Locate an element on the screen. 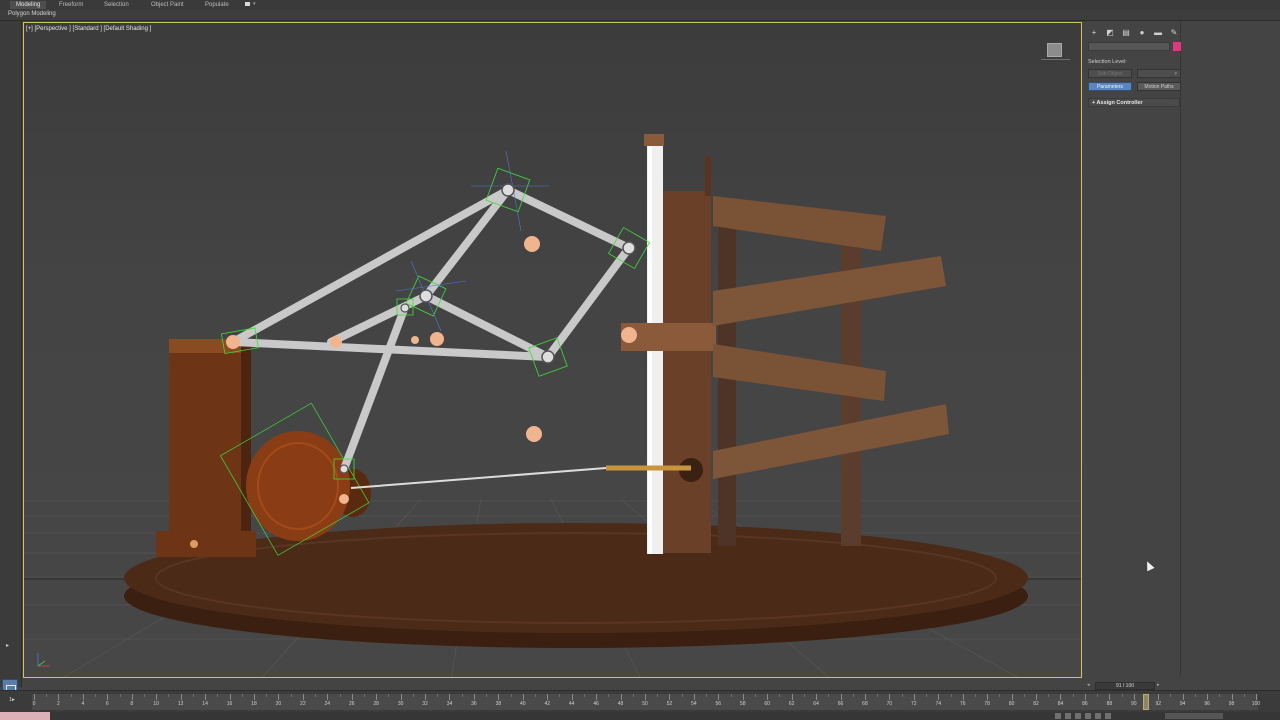 The width and height of the screenshot is (1280, 720). timeline-tick-label: 8 is located at coordinates (132, 704).